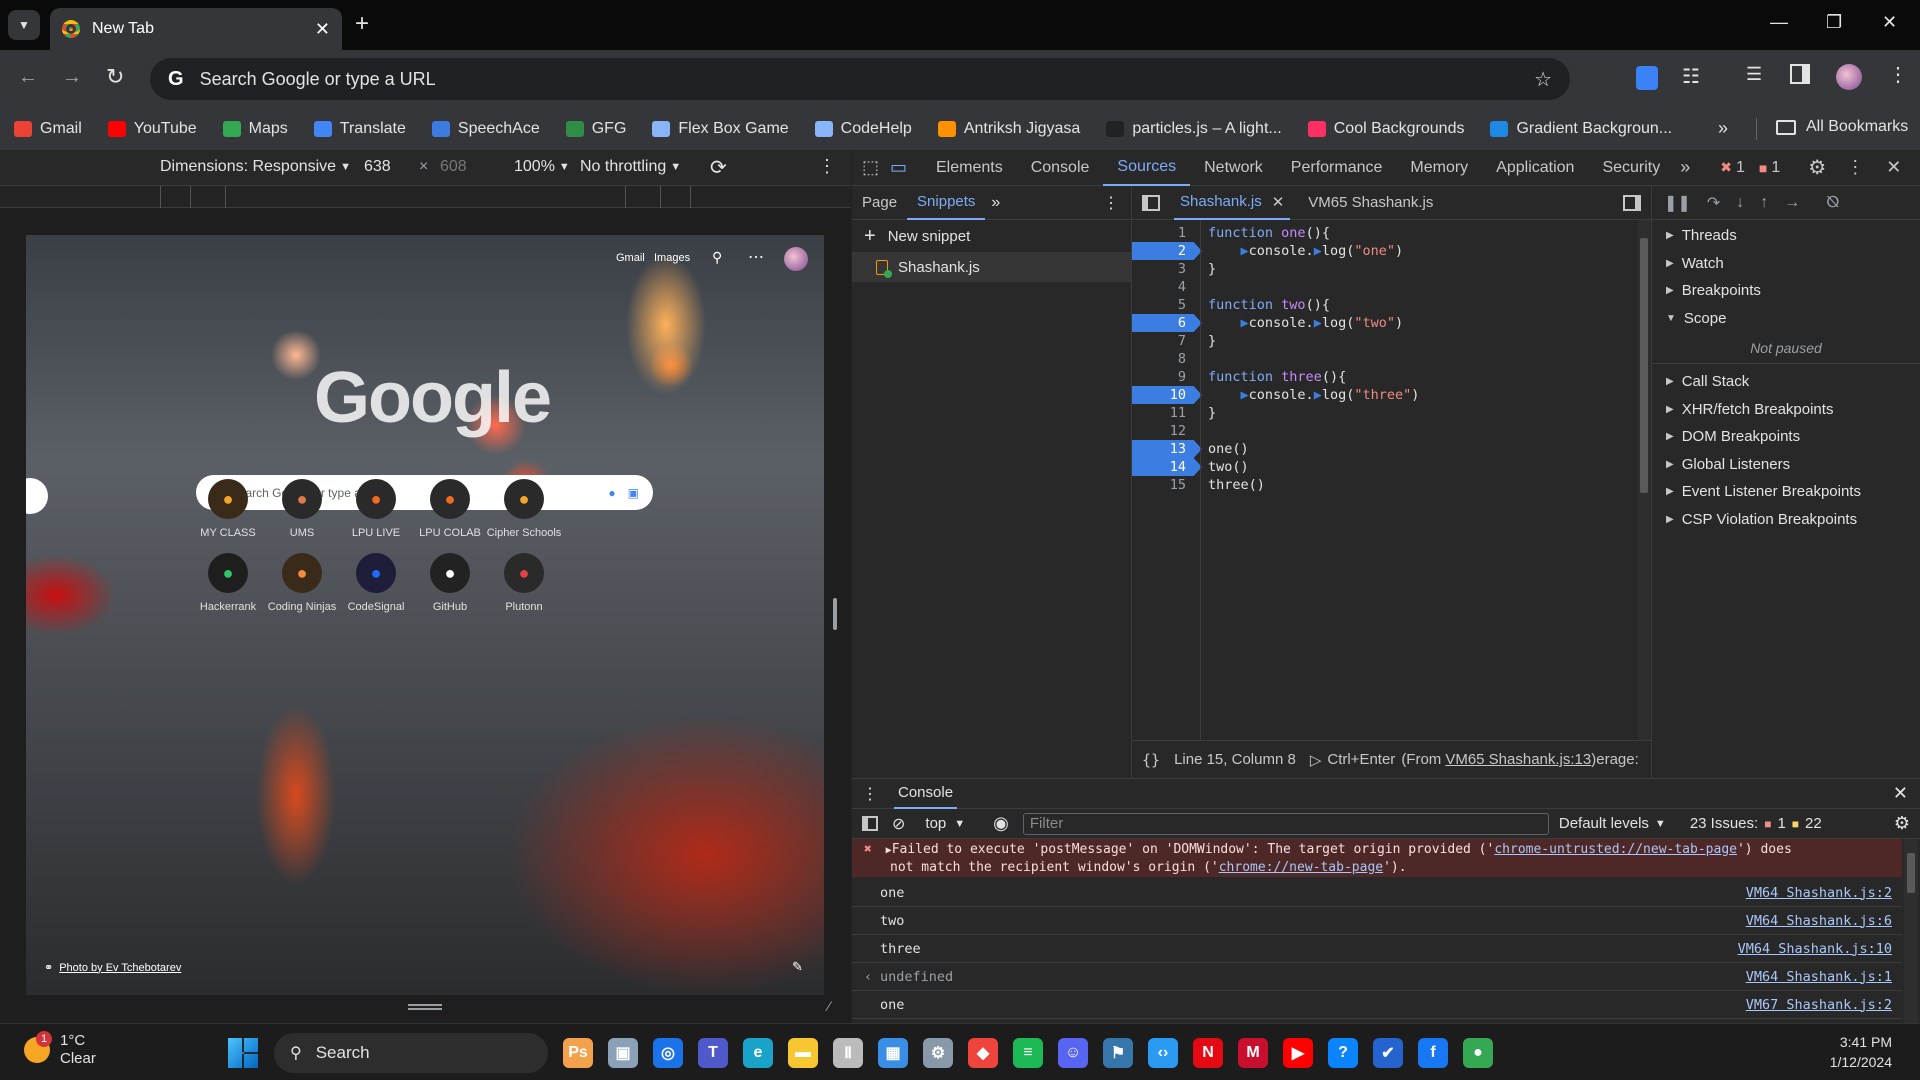  What do you see at coordinates (1842, 127) in the screenshot?
I see `all-bookmarks-button: All Bookmarks` at bounding box center [1842, 127].